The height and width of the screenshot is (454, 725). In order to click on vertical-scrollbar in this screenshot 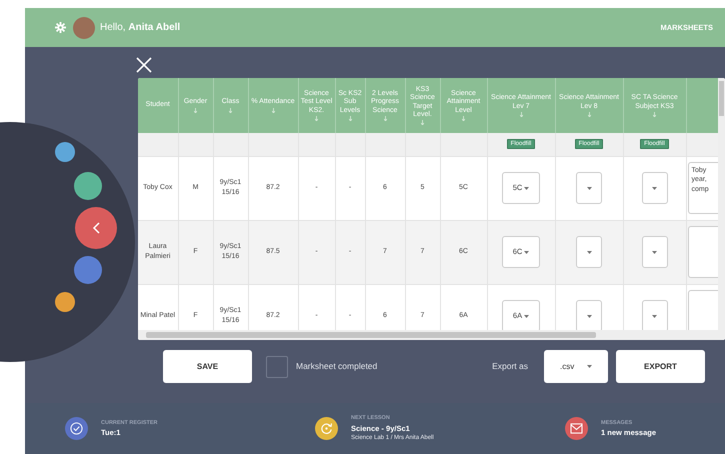, I will do `click(721, 204)`.